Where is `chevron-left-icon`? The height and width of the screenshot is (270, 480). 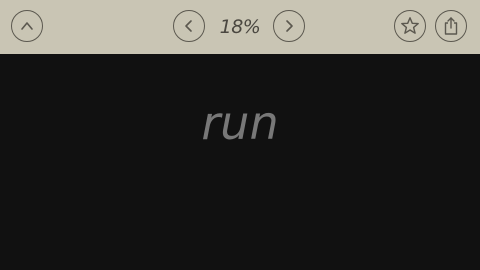
chevron-left-icon is located at coordinates (188, 26).